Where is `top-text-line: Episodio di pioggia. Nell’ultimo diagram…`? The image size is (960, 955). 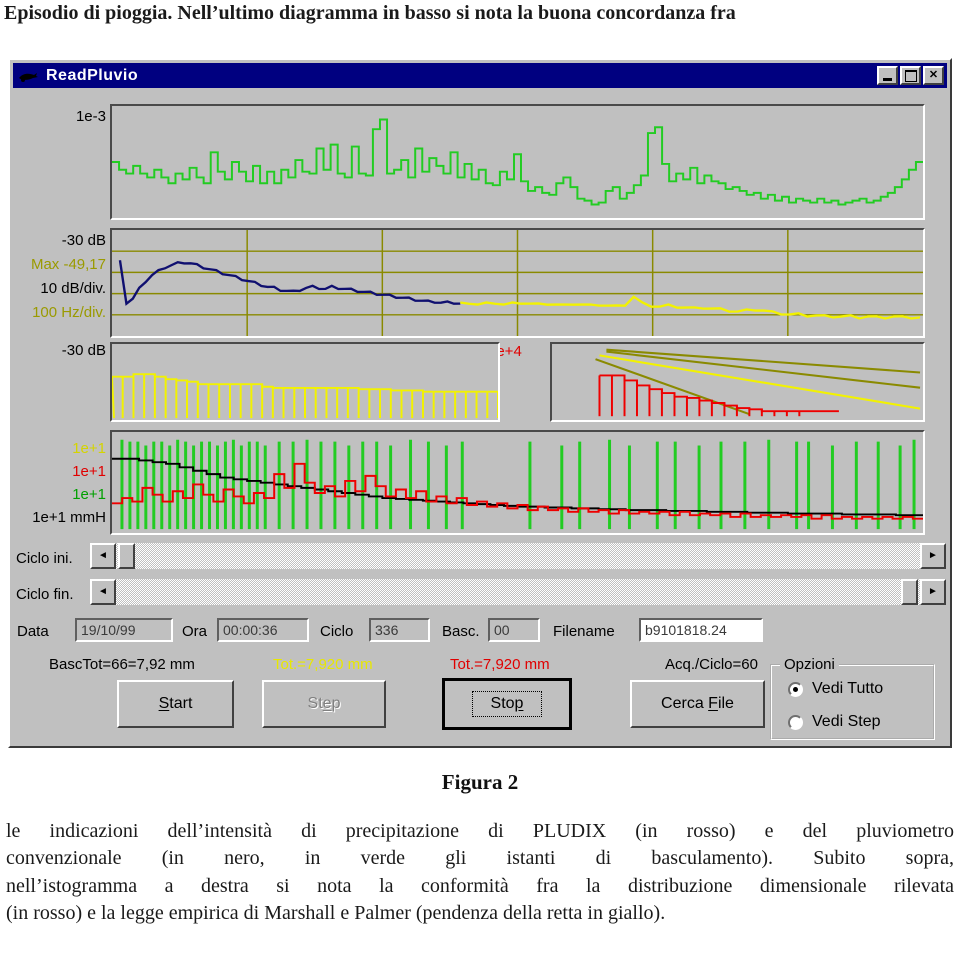
top-text-line: Episodio di pioggia. Nell’ultimo diagram… is located at coordinates (370, 13).